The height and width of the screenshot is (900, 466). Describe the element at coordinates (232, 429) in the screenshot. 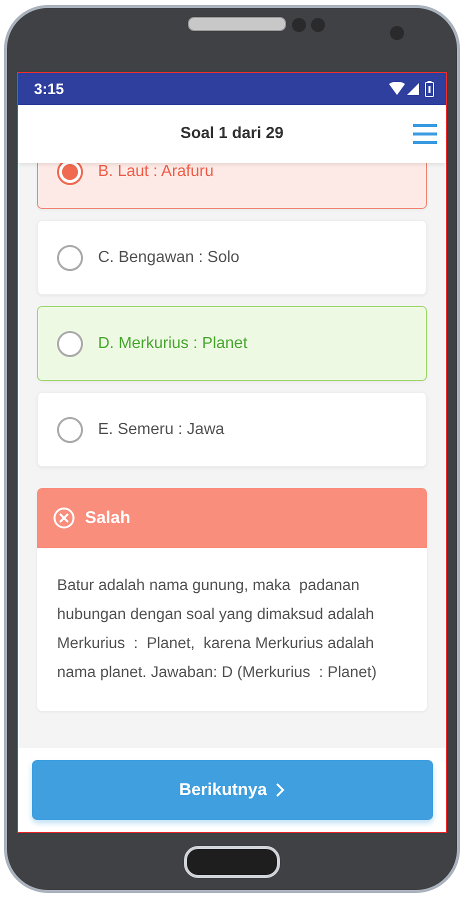

I see `answer-option: E. Semeru : Jawa` at that location.